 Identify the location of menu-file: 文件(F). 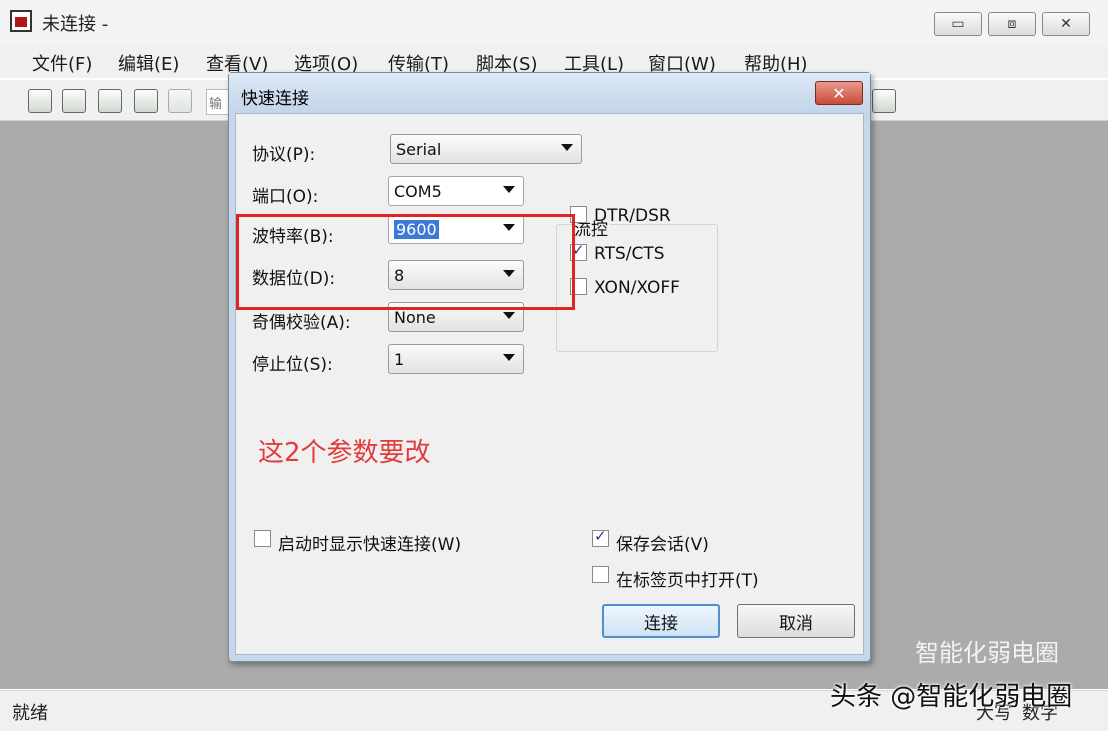
(62, 63).